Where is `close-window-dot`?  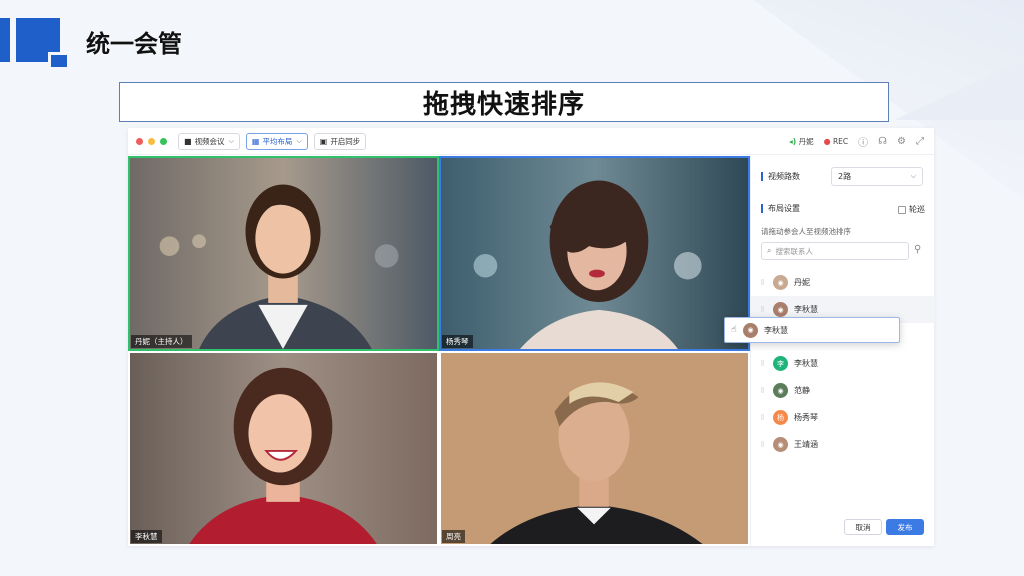 close-window-dot is located at coordinates (139, 141).